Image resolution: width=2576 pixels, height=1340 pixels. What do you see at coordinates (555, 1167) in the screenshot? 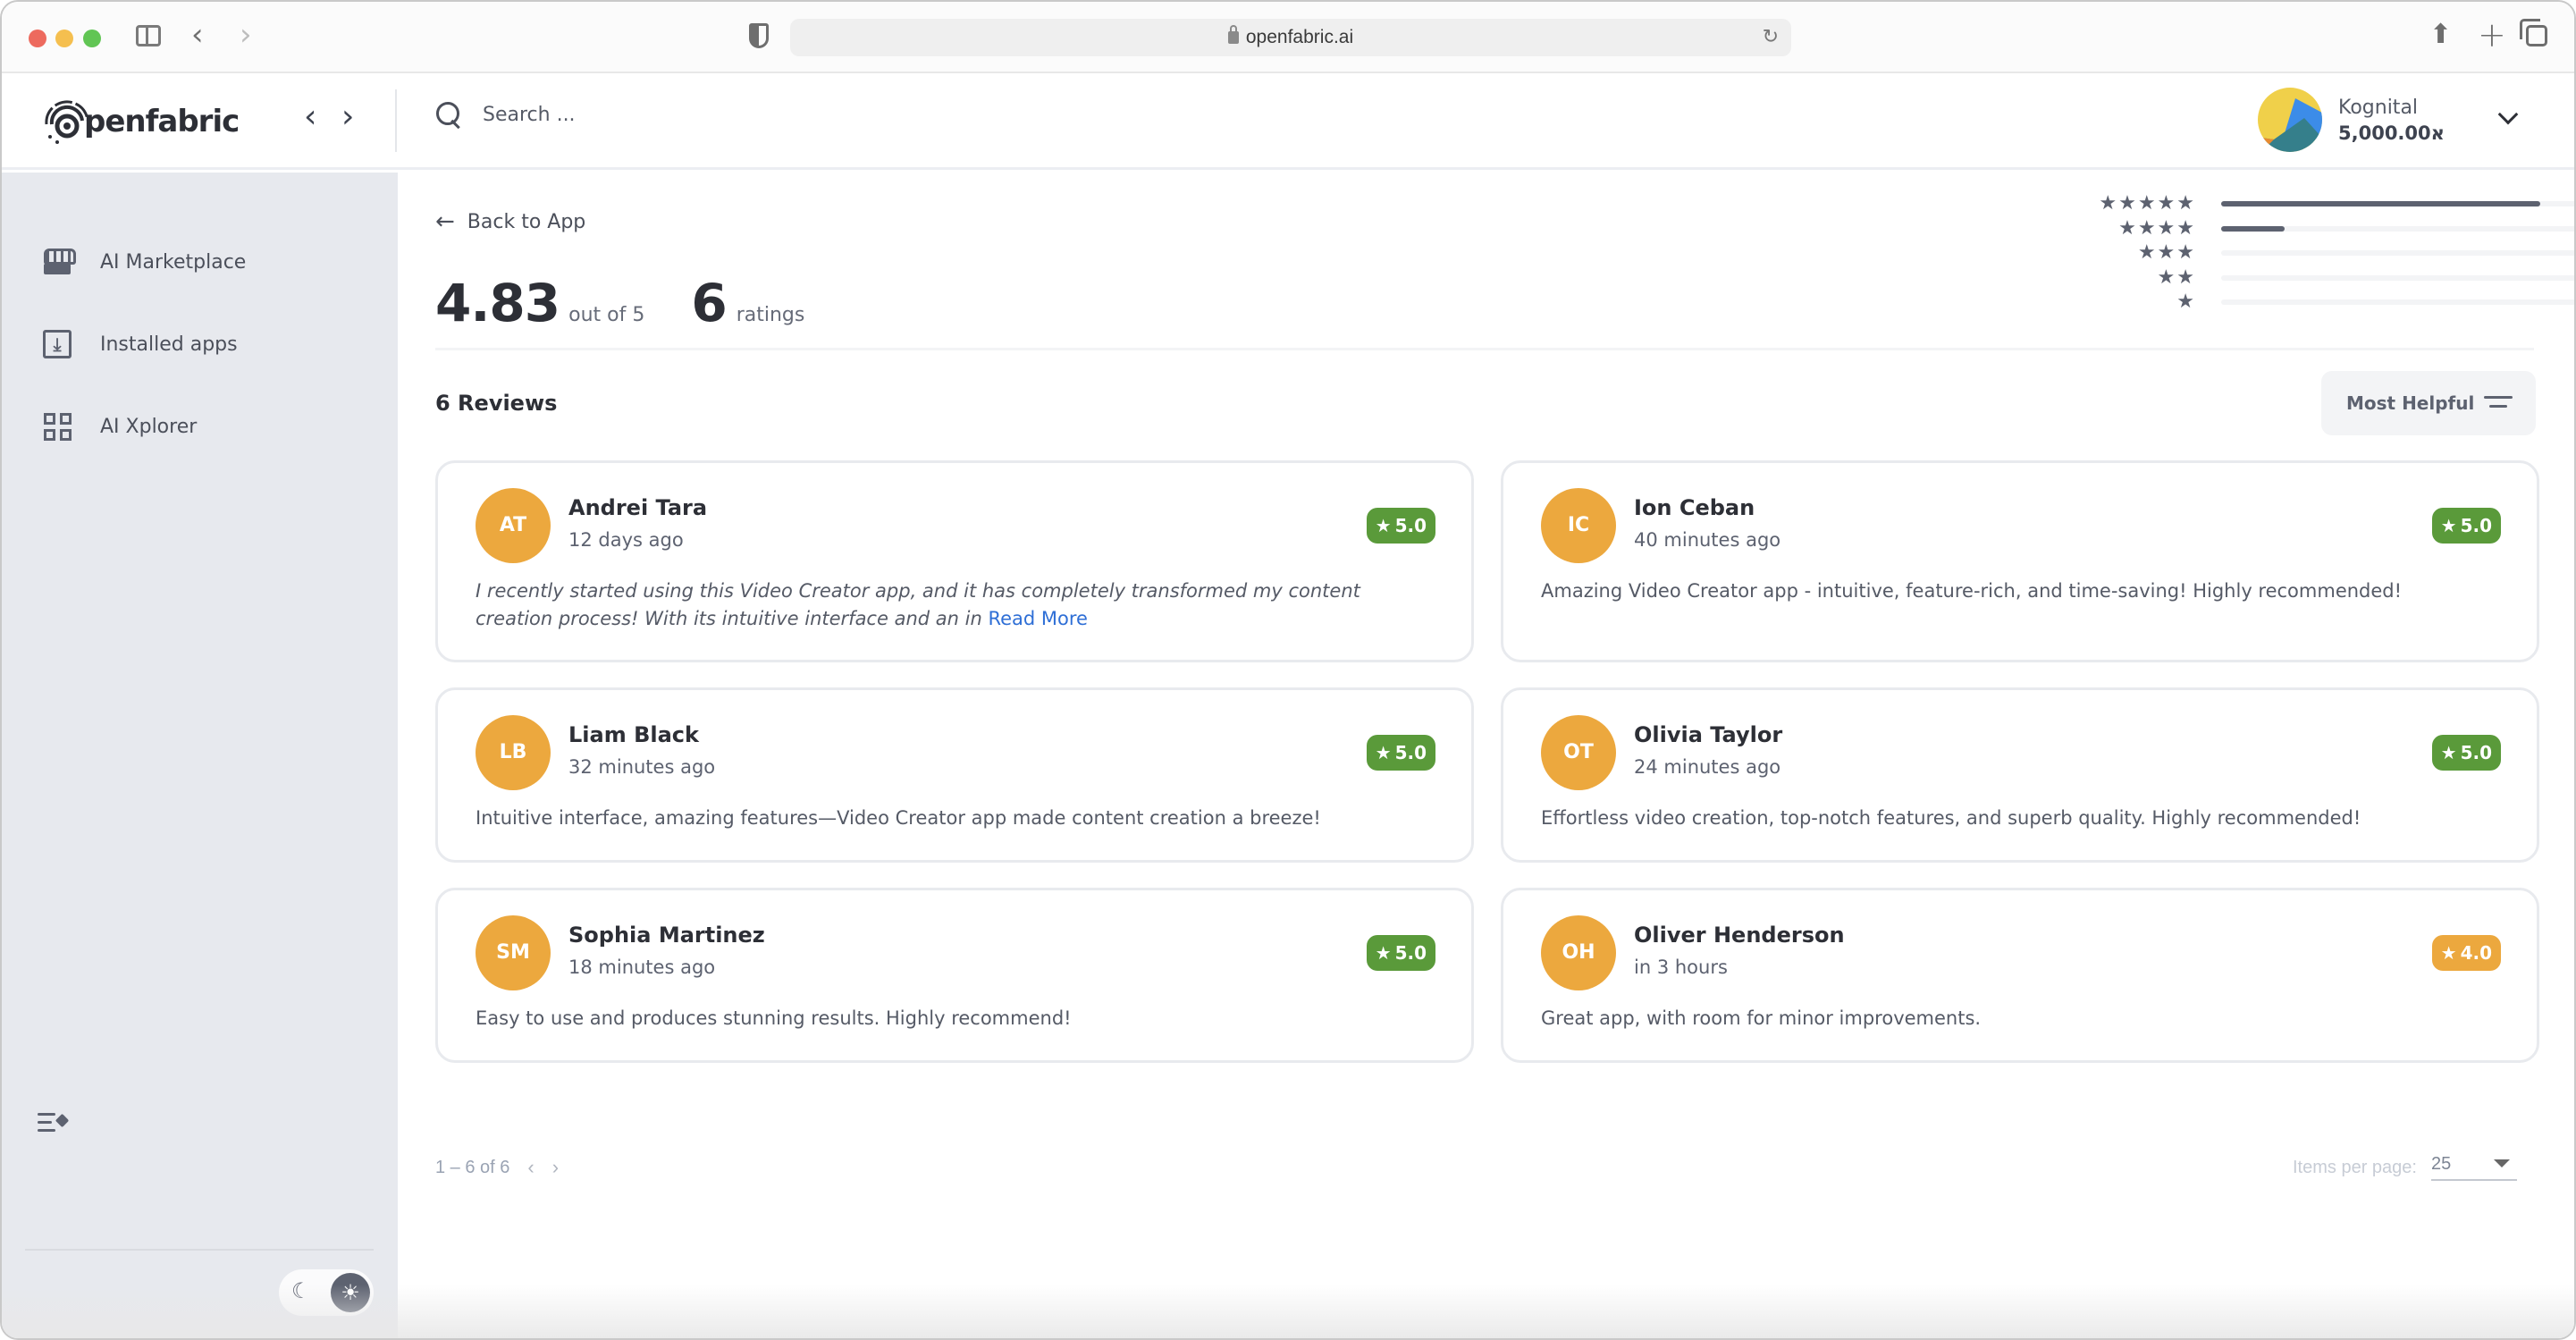
I see `next-page-button: ›` at bounding box center [555, 1167].